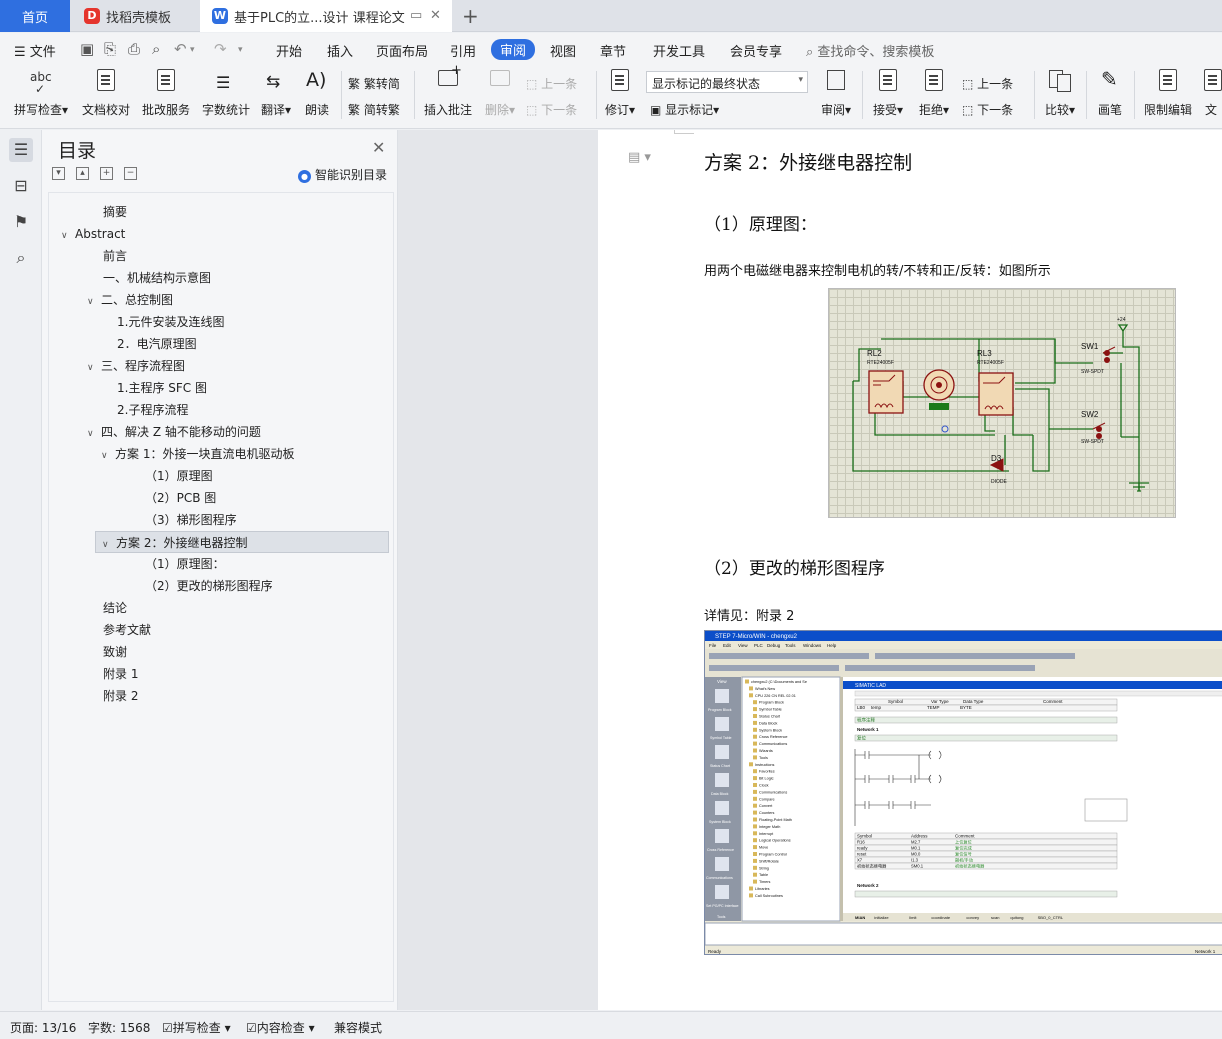  What do you see at coordinates (374, 109) in the screenshot?
I see `to-traditional-button: 繁 简转繁` at bounding box center [374, 109].